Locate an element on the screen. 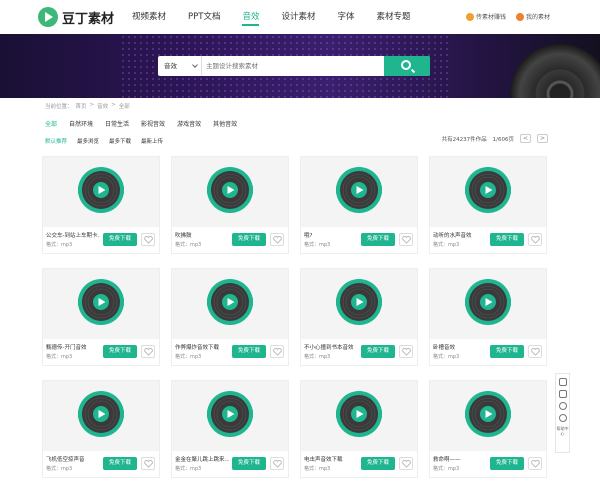 This screenshot has height=486, width=600. category-game: 游戏音效 is located at coordinates (189, 123).